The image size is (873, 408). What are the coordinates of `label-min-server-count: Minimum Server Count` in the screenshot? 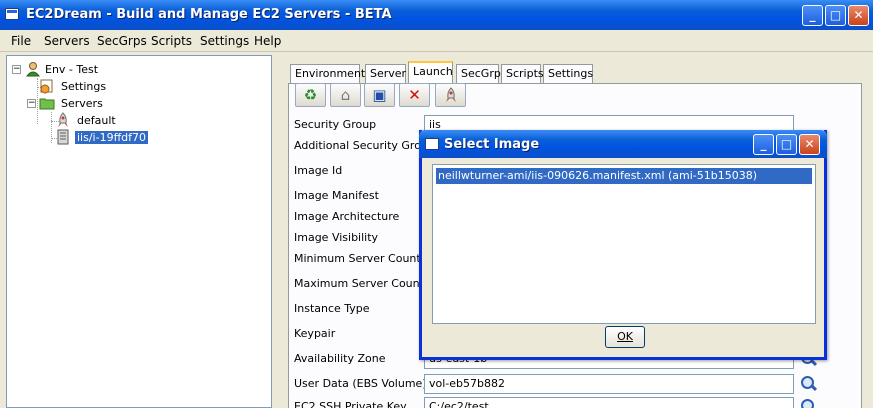 It's located at (357, 258).